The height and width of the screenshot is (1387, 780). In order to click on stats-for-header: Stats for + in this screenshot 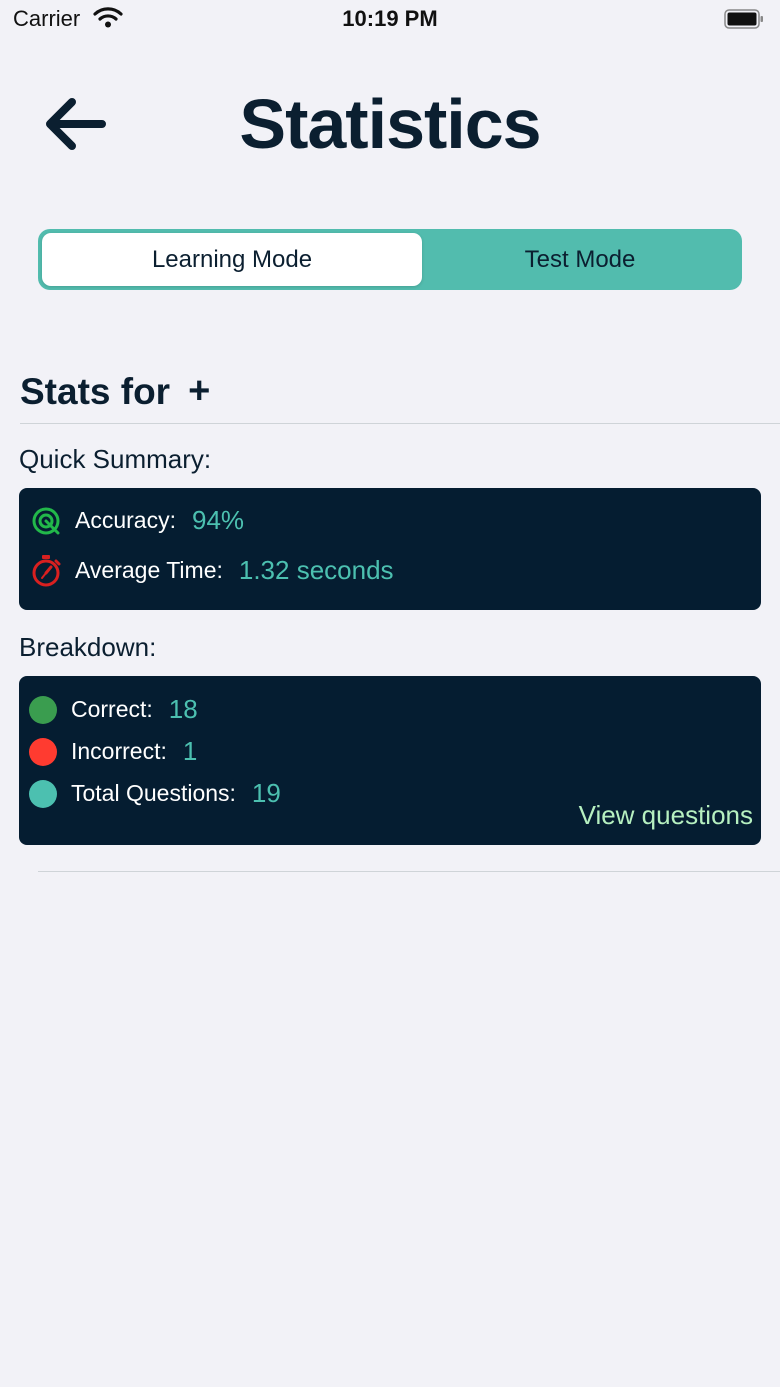, I will do `click(115, 391)`.